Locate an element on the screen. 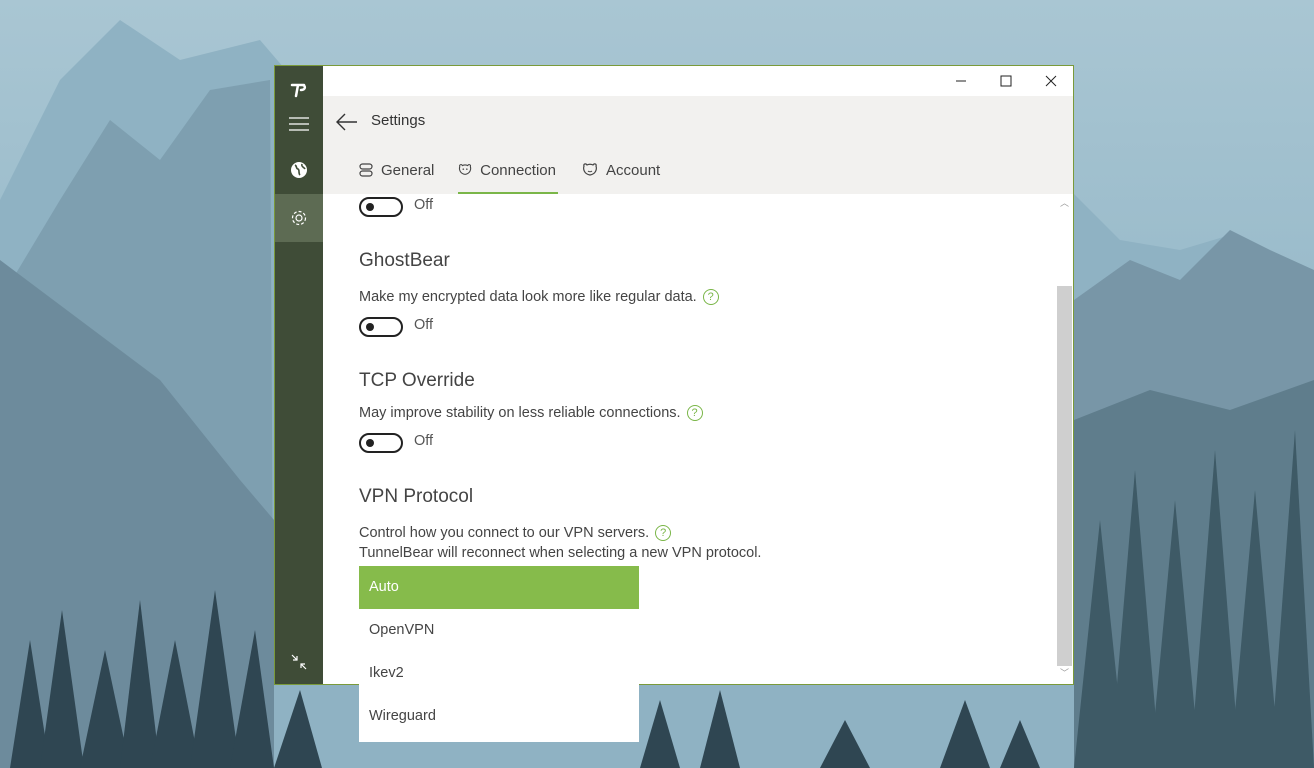 This screenshot has width=1314, height=768. ghostbear-state: Off is located at coordinates (424, 325).